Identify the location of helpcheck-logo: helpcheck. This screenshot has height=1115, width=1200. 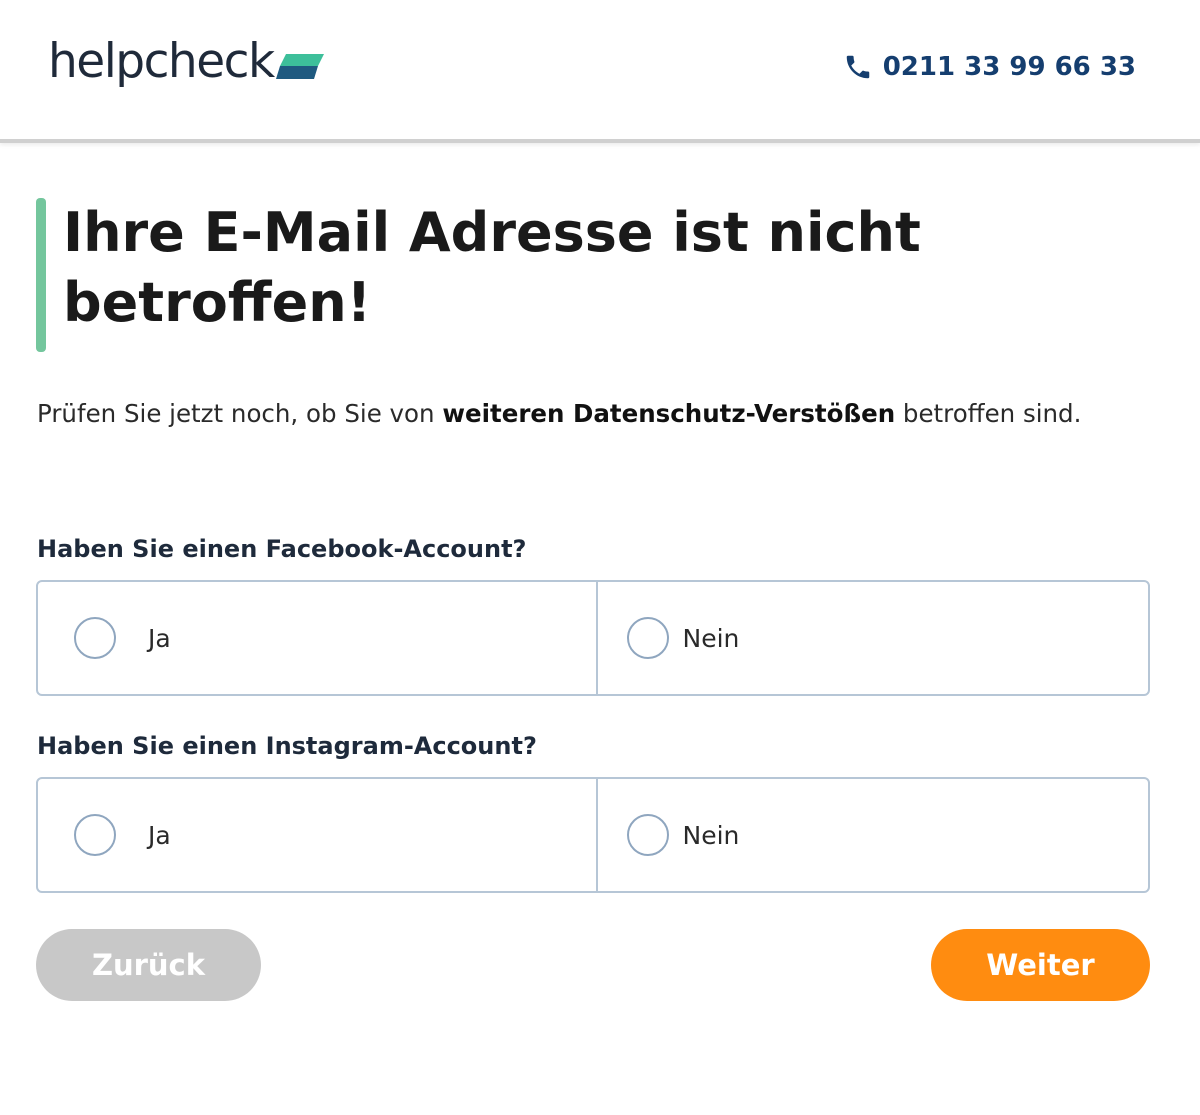
(186, 62).